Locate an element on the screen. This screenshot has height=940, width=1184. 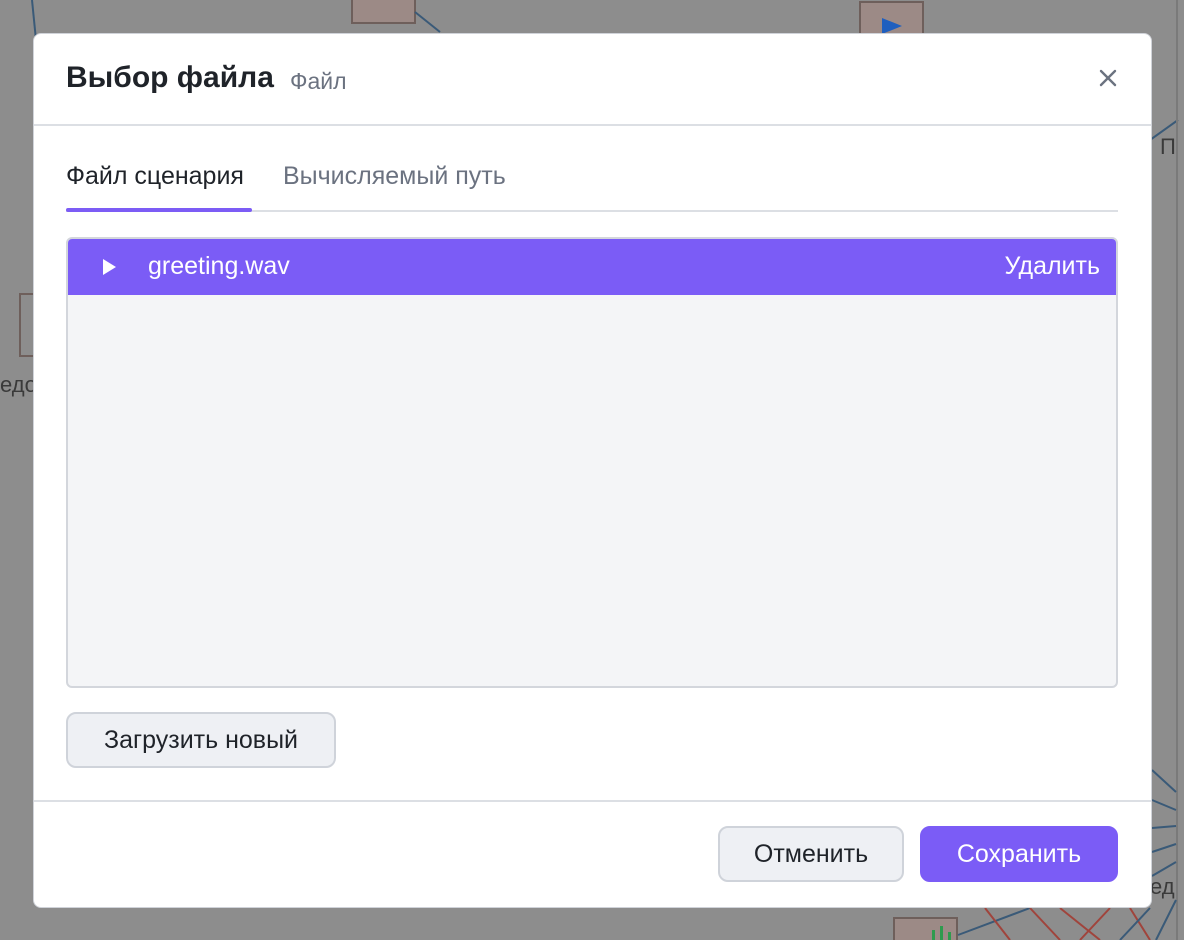
dialog-subtitle: Файл is located at coordinates (318, 81).